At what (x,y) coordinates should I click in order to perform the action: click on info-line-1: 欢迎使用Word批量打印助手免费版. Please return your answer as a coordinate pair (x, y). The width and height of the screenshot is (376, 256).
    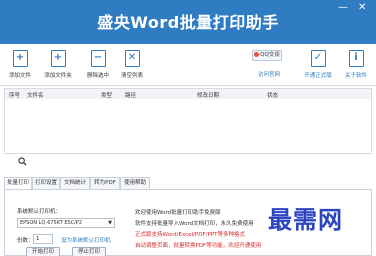
    Looking at the image, I should click on (178, 213).